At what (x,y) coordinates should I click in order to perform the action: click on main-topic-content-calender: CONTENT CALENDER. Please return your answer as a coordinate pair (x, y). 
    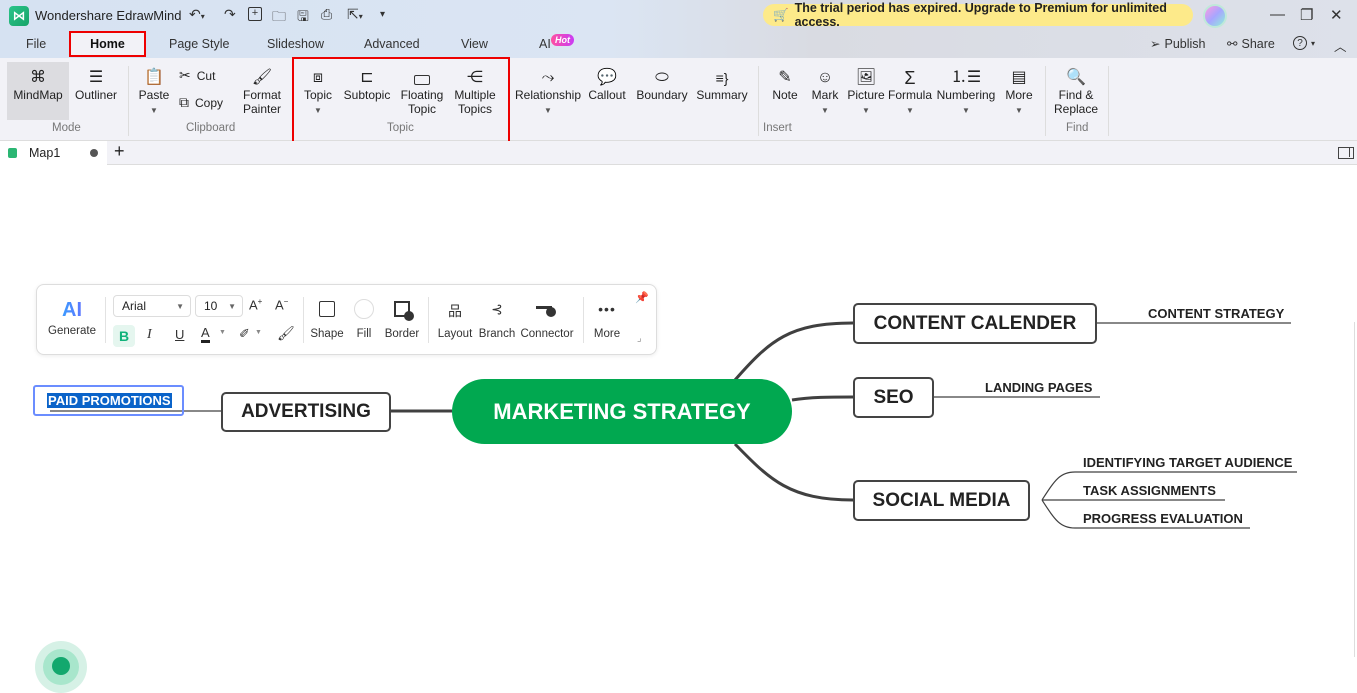
    Looking at the image, I should click on (975, 323).